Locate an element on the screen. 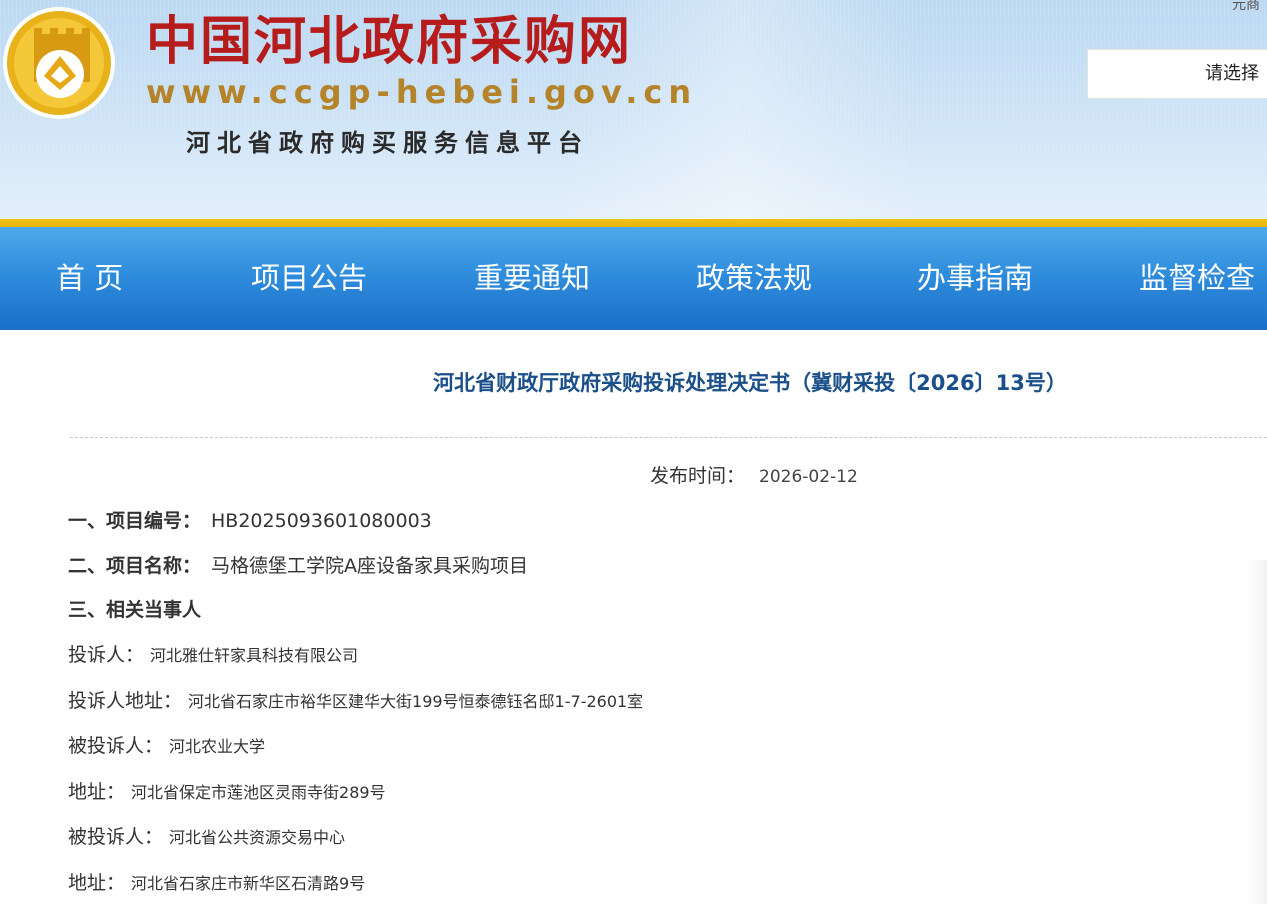 The width and height of the screenshot is (1267, 904). gold-stripe is located at coordinates (633, 223).